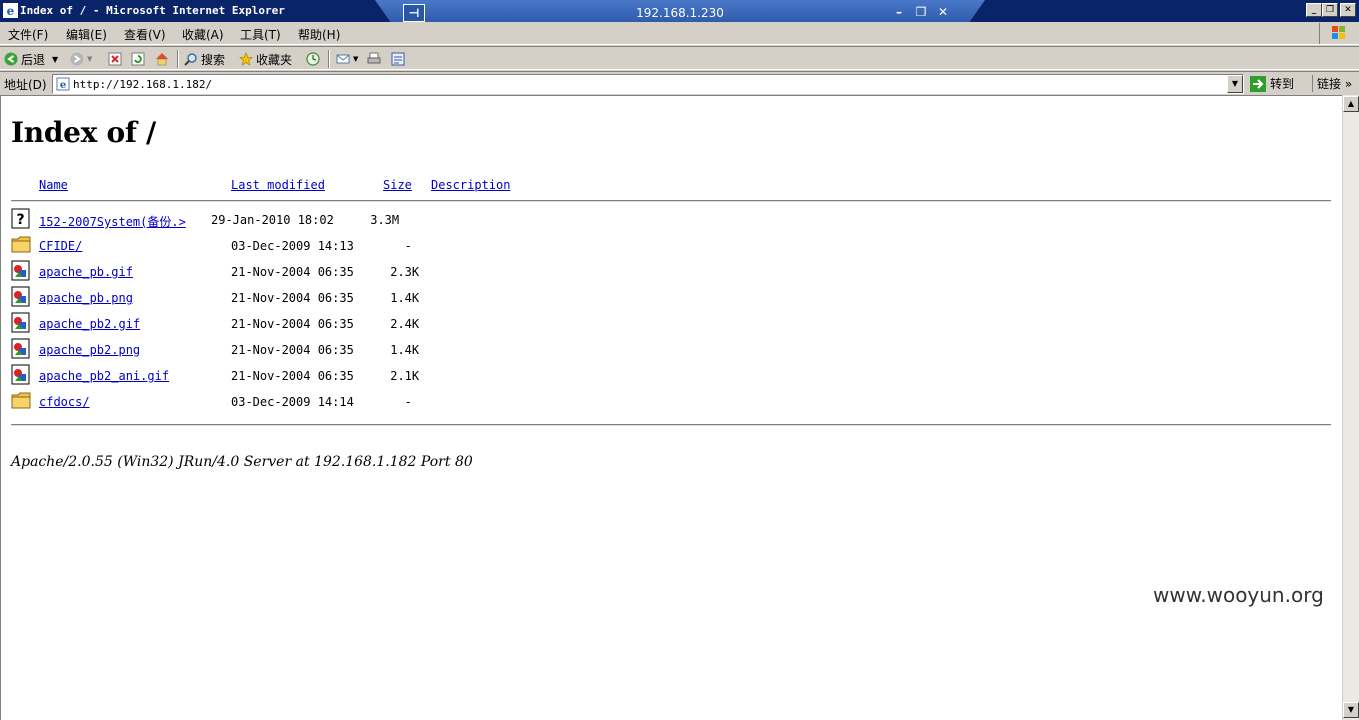 The width and height of the screenshot is (1359, 720). What do you see at coordinates (899, 12) in the screenshot?
I see `remote-minimize-button: –` at bounding box center [899, 12].